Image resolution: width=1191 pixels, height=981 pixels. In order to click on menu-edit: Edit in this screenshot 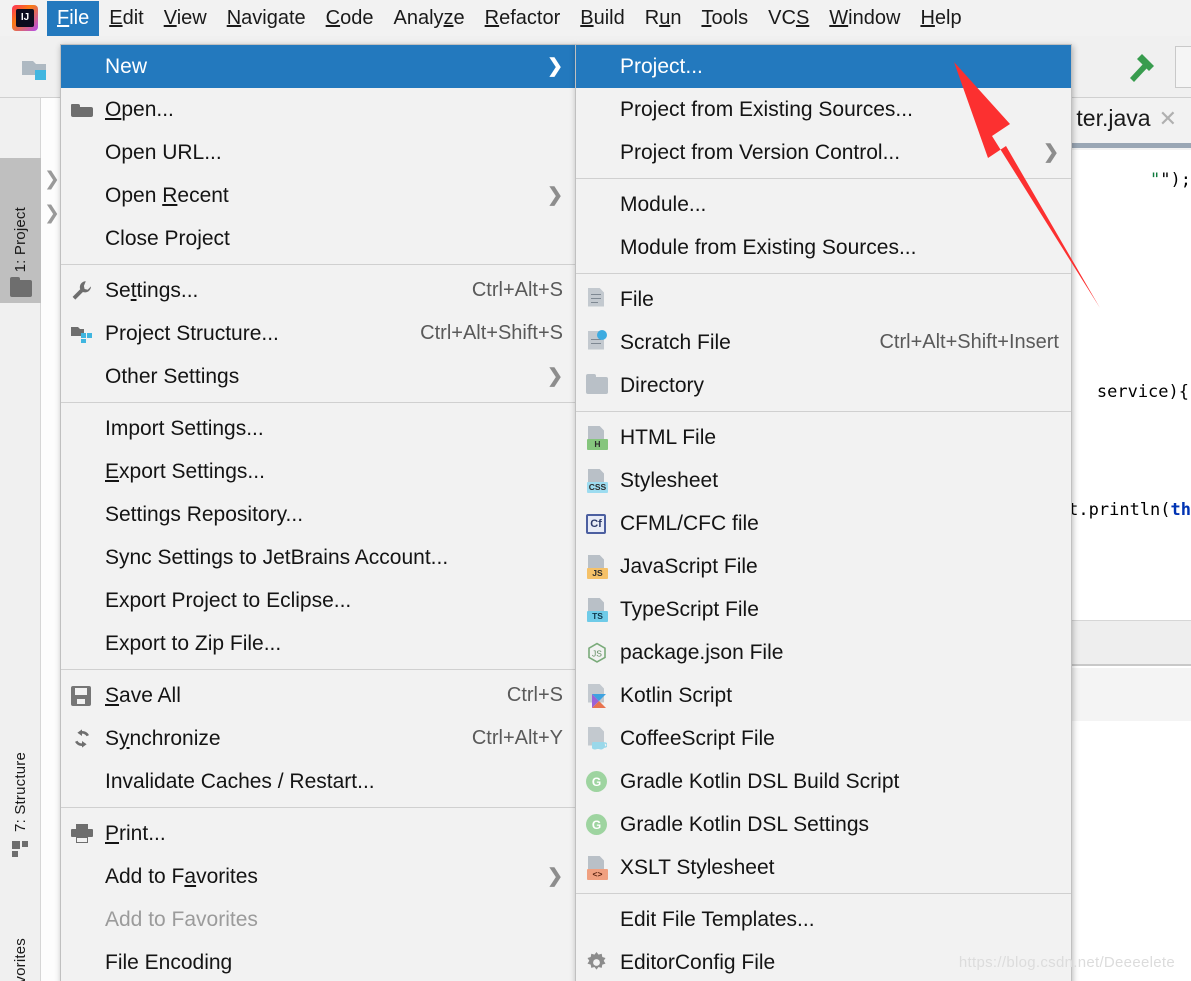, I will do `click(126, 18)`.